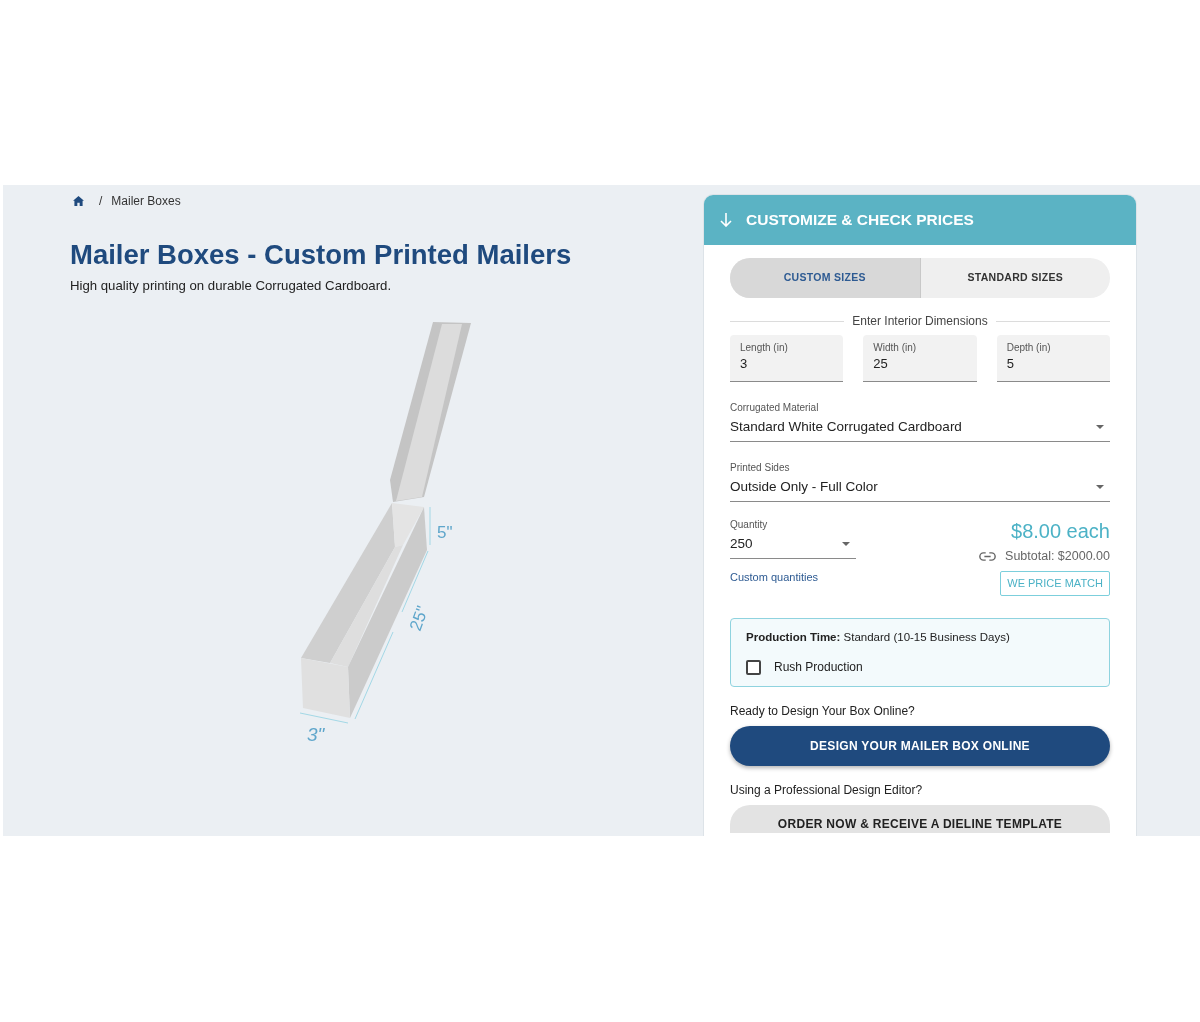 The width and height of the screenshot is (1200, 1022). I want to click on breadcrumb-item: Mailer Boxes, so click(146, 201).